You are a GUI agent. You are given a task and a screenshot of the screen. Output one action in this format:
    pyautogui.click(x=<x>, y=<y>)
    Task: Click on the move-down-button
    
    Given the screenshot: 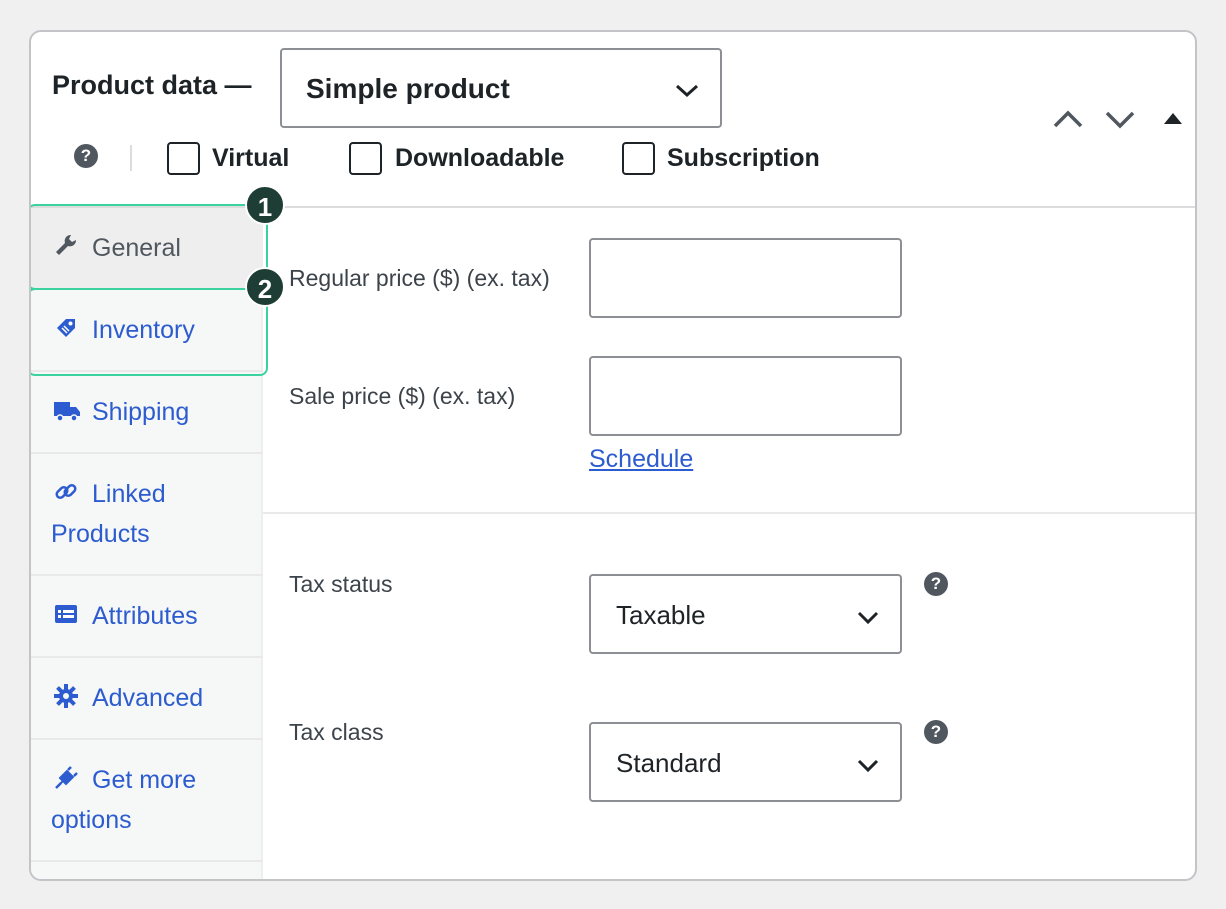 What is the action you would take?
    pyautogui.click(x=1120, y=119)
    